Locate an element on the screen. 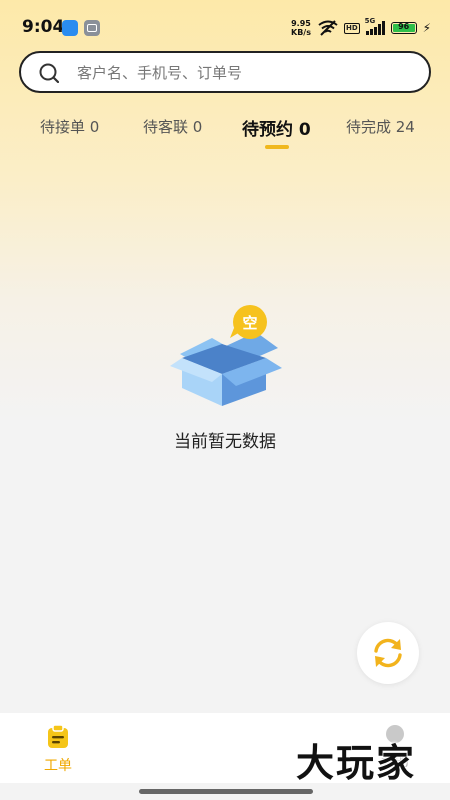 Image resolution: width=450 pixels, height=800 pixels. search-bar is located at coordinates (225, 72).